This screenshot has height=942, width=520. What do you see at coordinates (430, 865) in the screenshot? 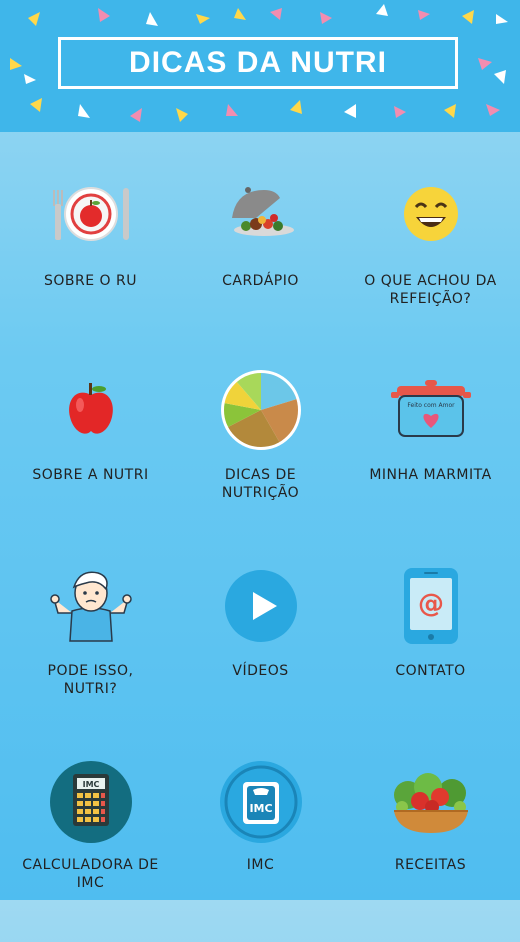
I see `menu-item-label: RECEITAS` at bounding box center [430, 865].